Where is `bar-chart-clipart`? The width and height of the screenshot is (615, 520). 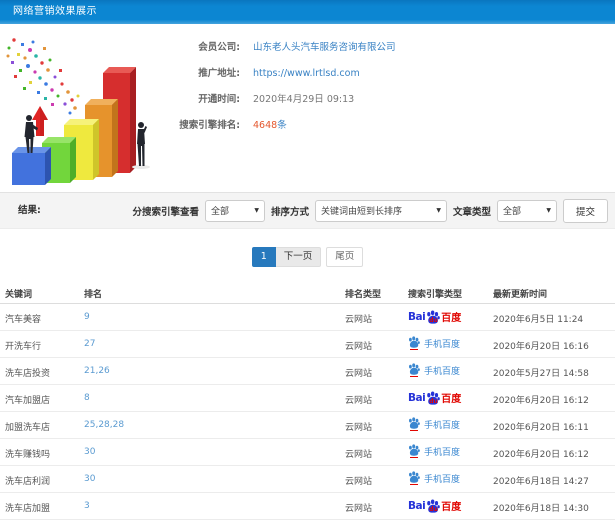
bar-chart-clipart is located at coordinates (78, 111).